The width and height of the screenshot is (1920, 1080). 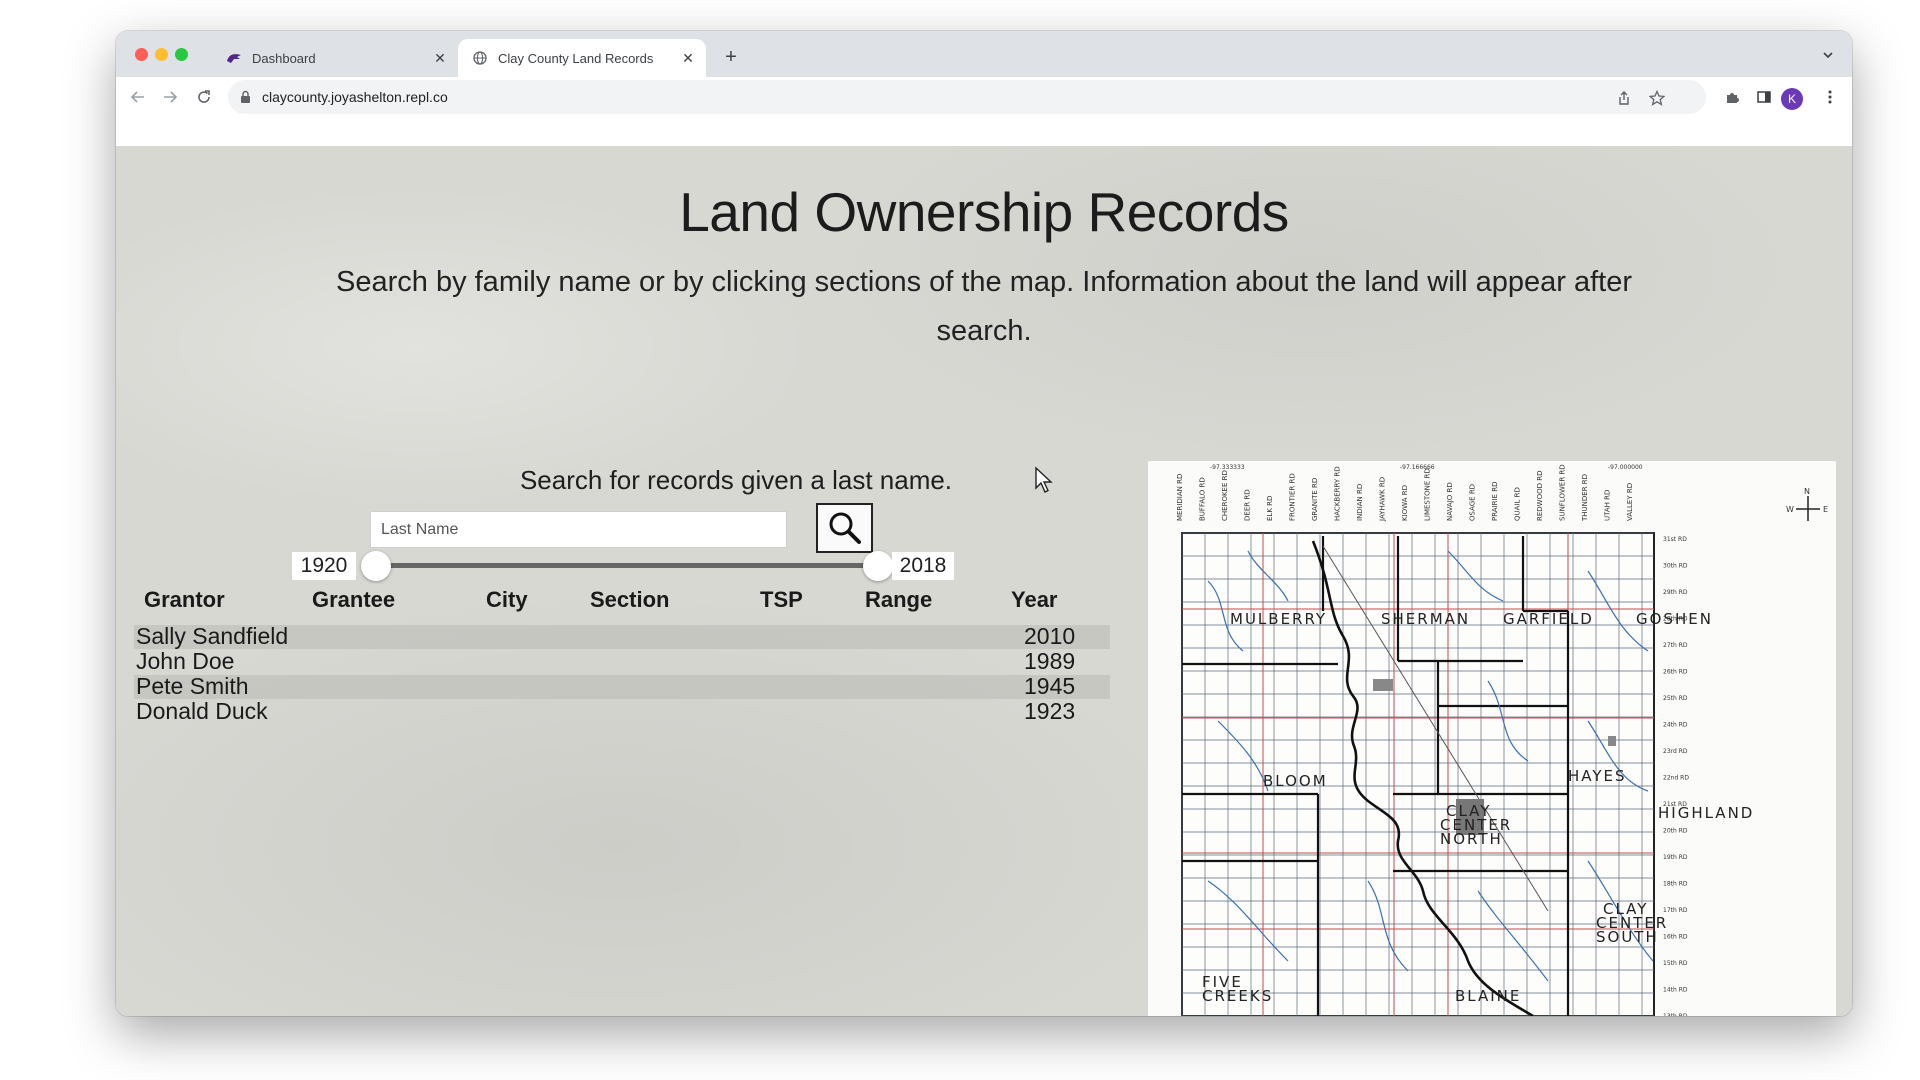 What do you see at coordinates (622, 686) in the screenshot?
I see `table-row: Pete Smith 1945` at bounding box center [622, 686].